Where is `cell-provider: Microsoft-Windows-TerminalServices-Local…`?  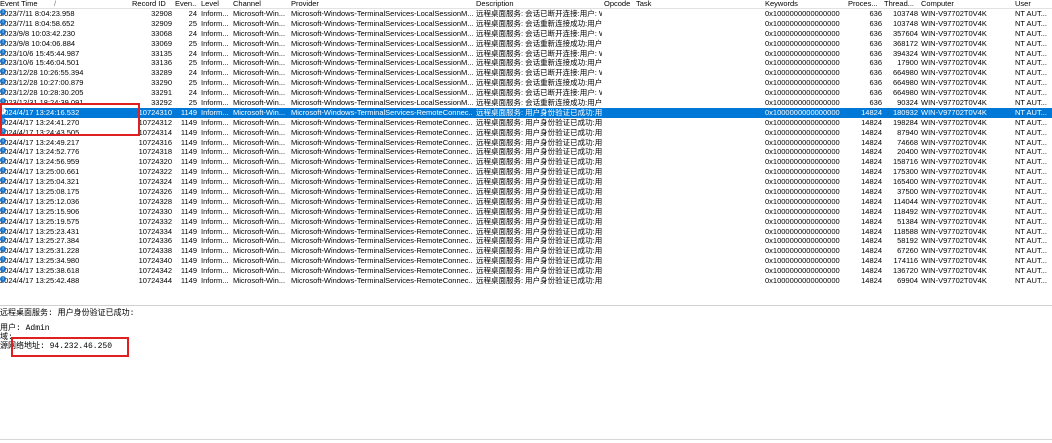
cell-provider: Microsoft-Windows-TerminalServices-Local… is located at coordinates (382, 13).